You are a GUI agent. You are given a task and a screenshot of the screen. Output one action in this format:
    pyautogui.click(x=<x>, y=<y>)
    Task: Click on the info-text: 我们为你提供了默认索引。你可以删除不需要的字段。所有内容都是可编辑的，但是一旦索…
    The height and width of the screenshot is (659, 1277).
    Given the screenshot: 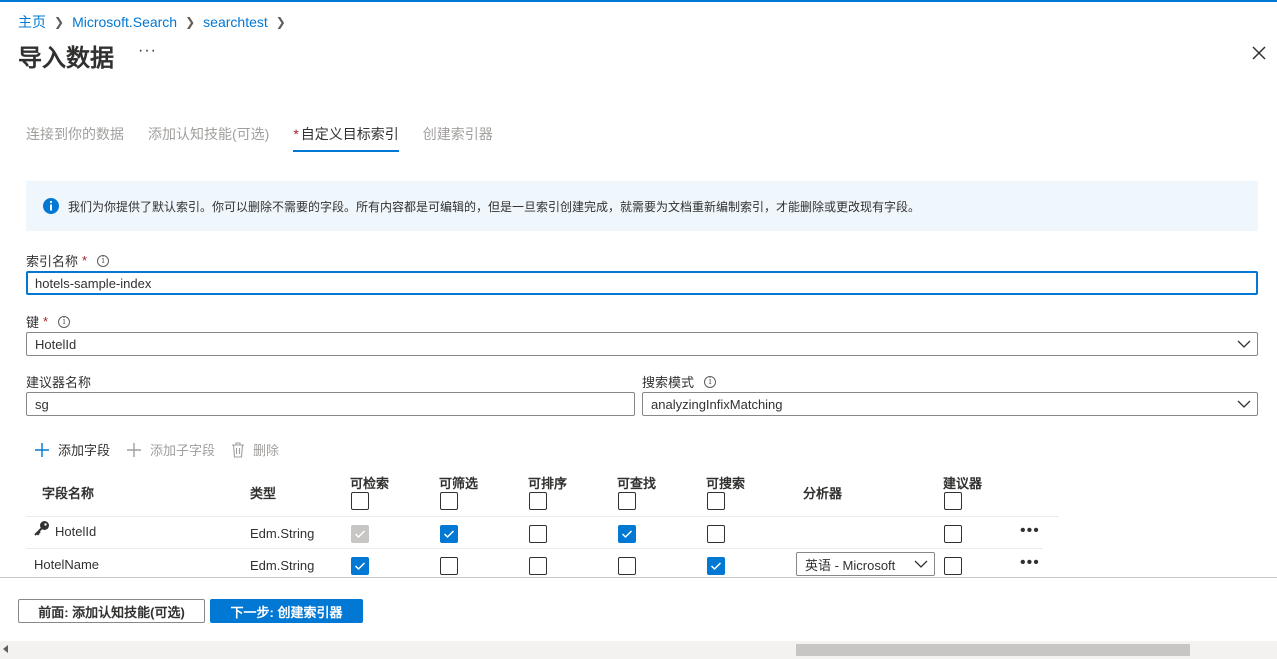 What is the action you would take?
    pyautogui.click(x=494, y=206)
    